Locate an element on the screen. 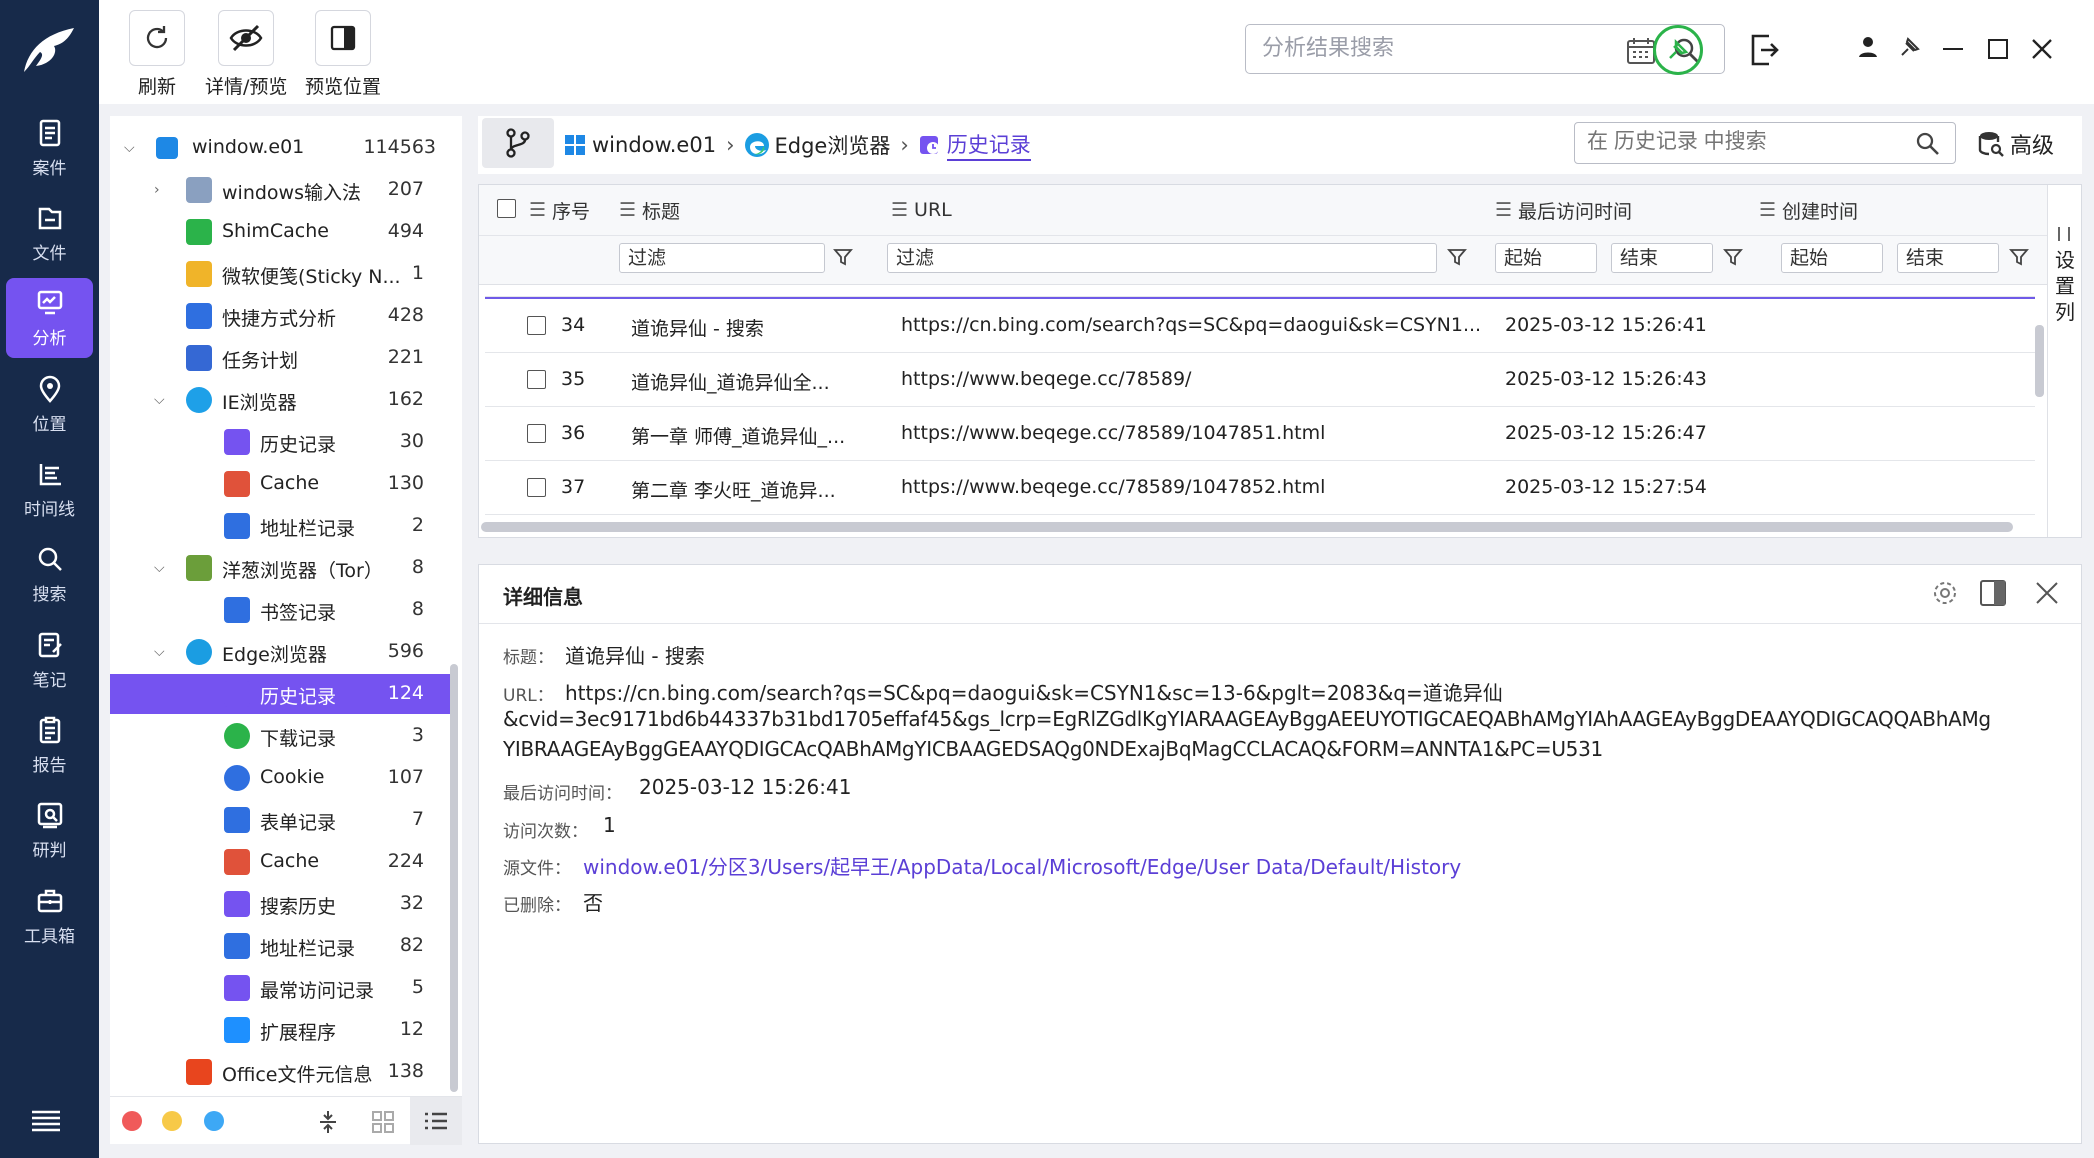  tree-node: 微软便笺(Sticky N... 1 is located at coordinates (280, 274).